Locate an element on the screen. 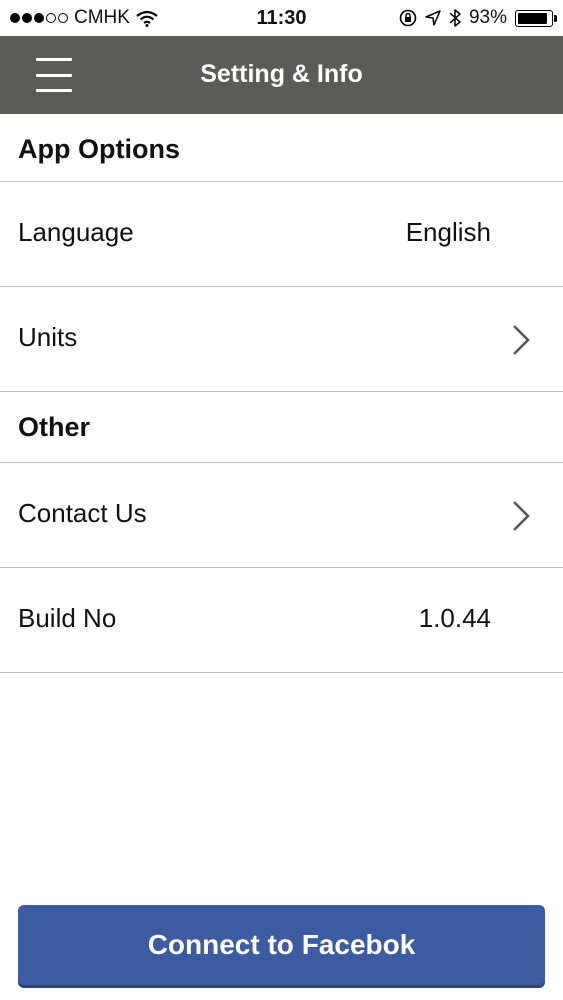  build-number-value: 1.0.44 is located at coordinates (454, 618).